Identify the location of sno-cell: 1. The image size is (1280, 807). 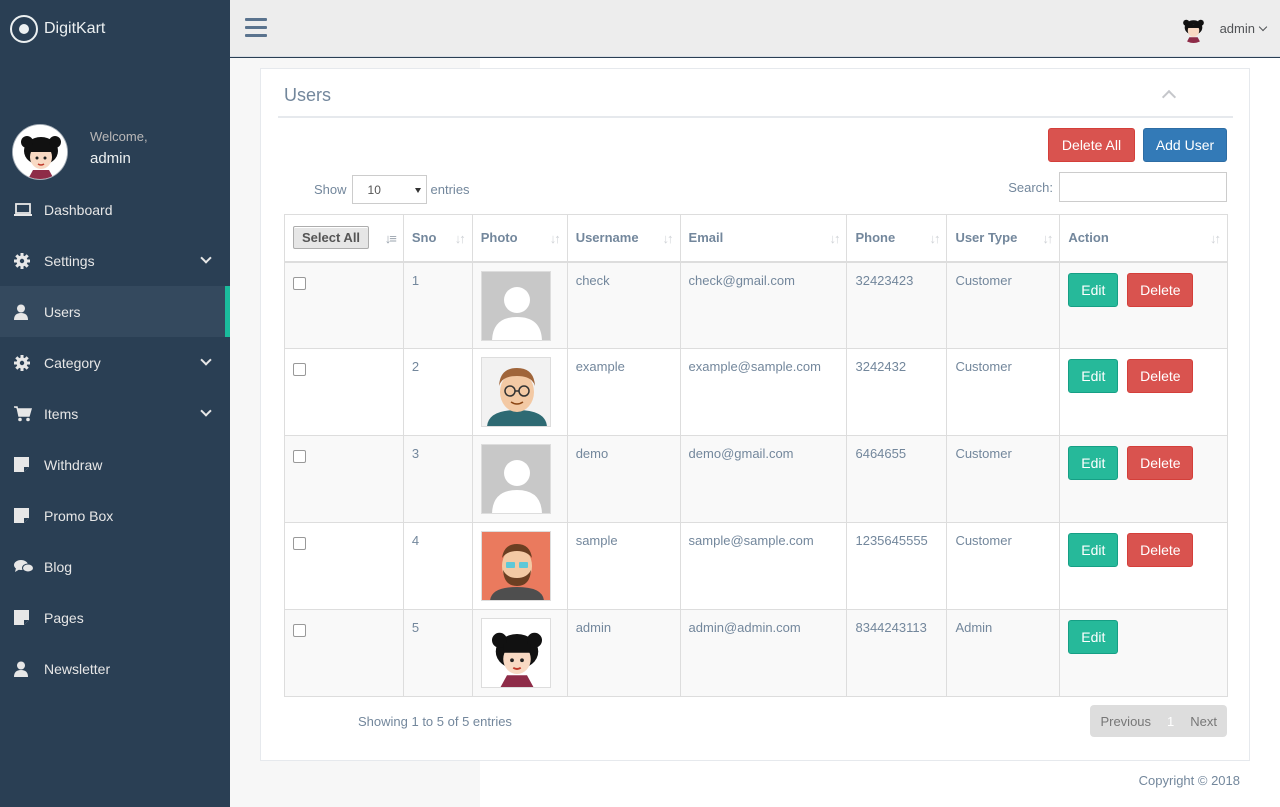
(437, 305).